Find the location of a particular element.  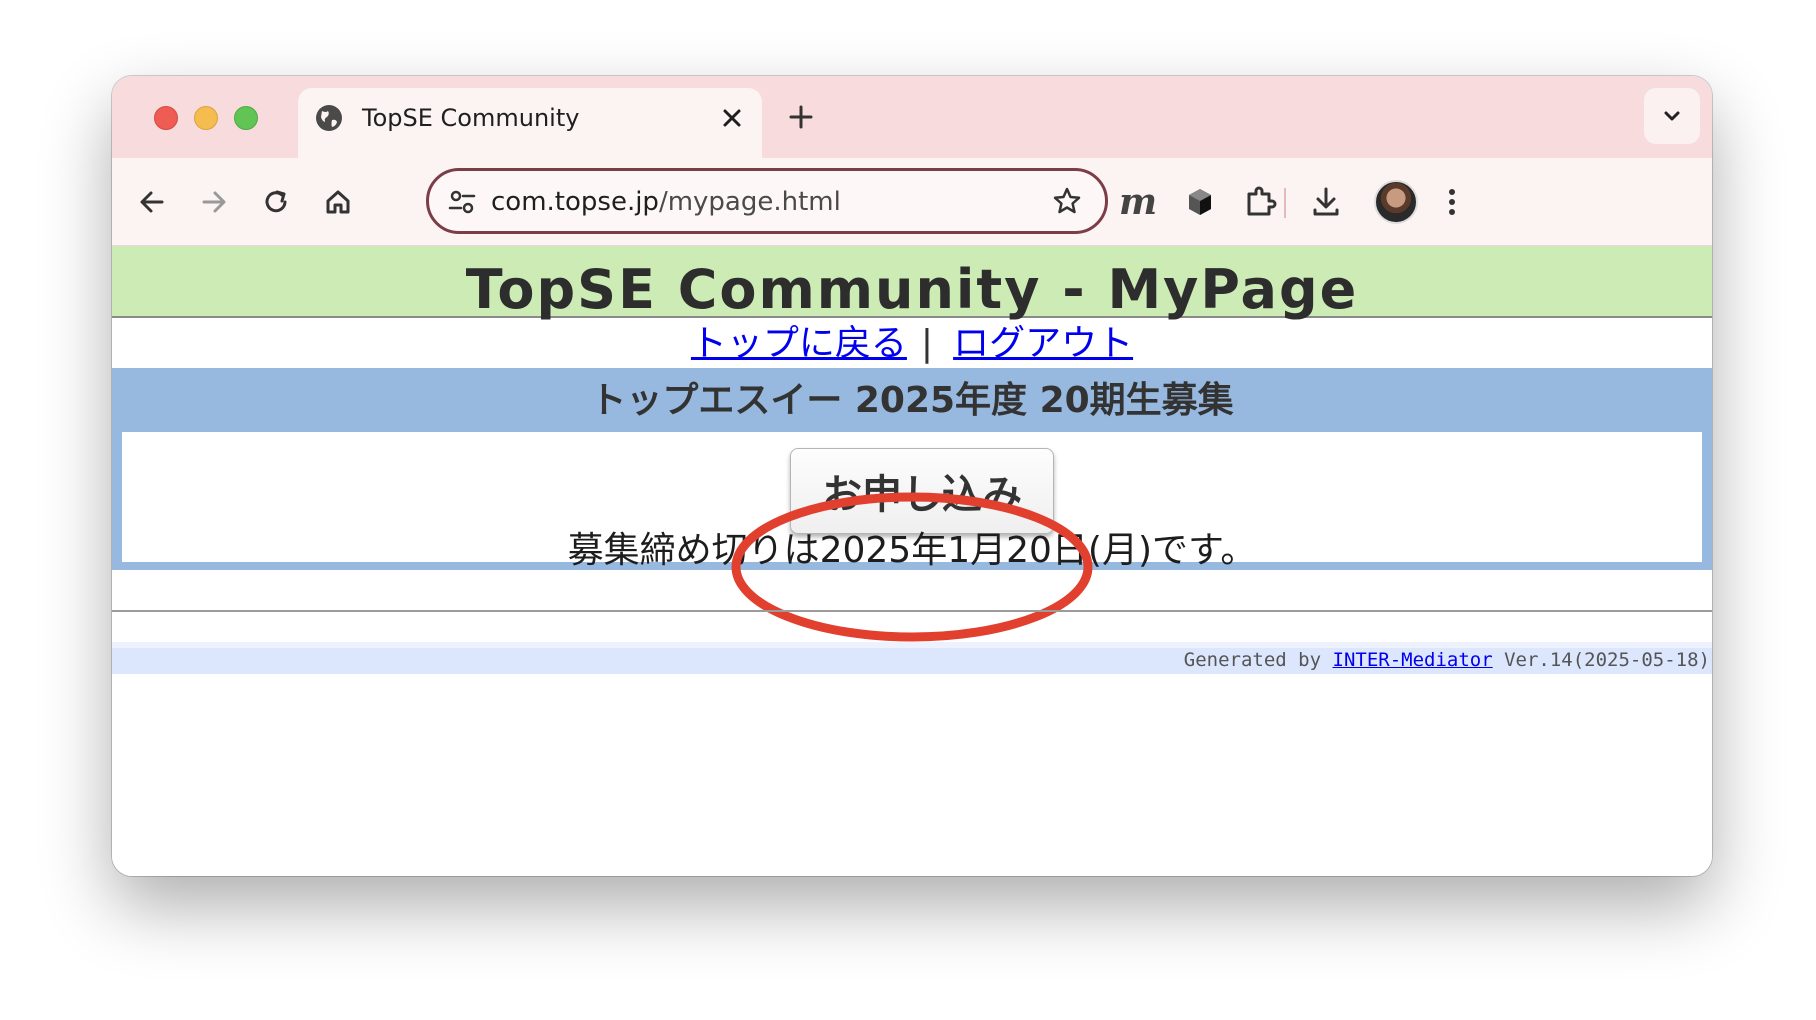

tab-topse-community: TopSE Community is located at coordinates (530, 123).